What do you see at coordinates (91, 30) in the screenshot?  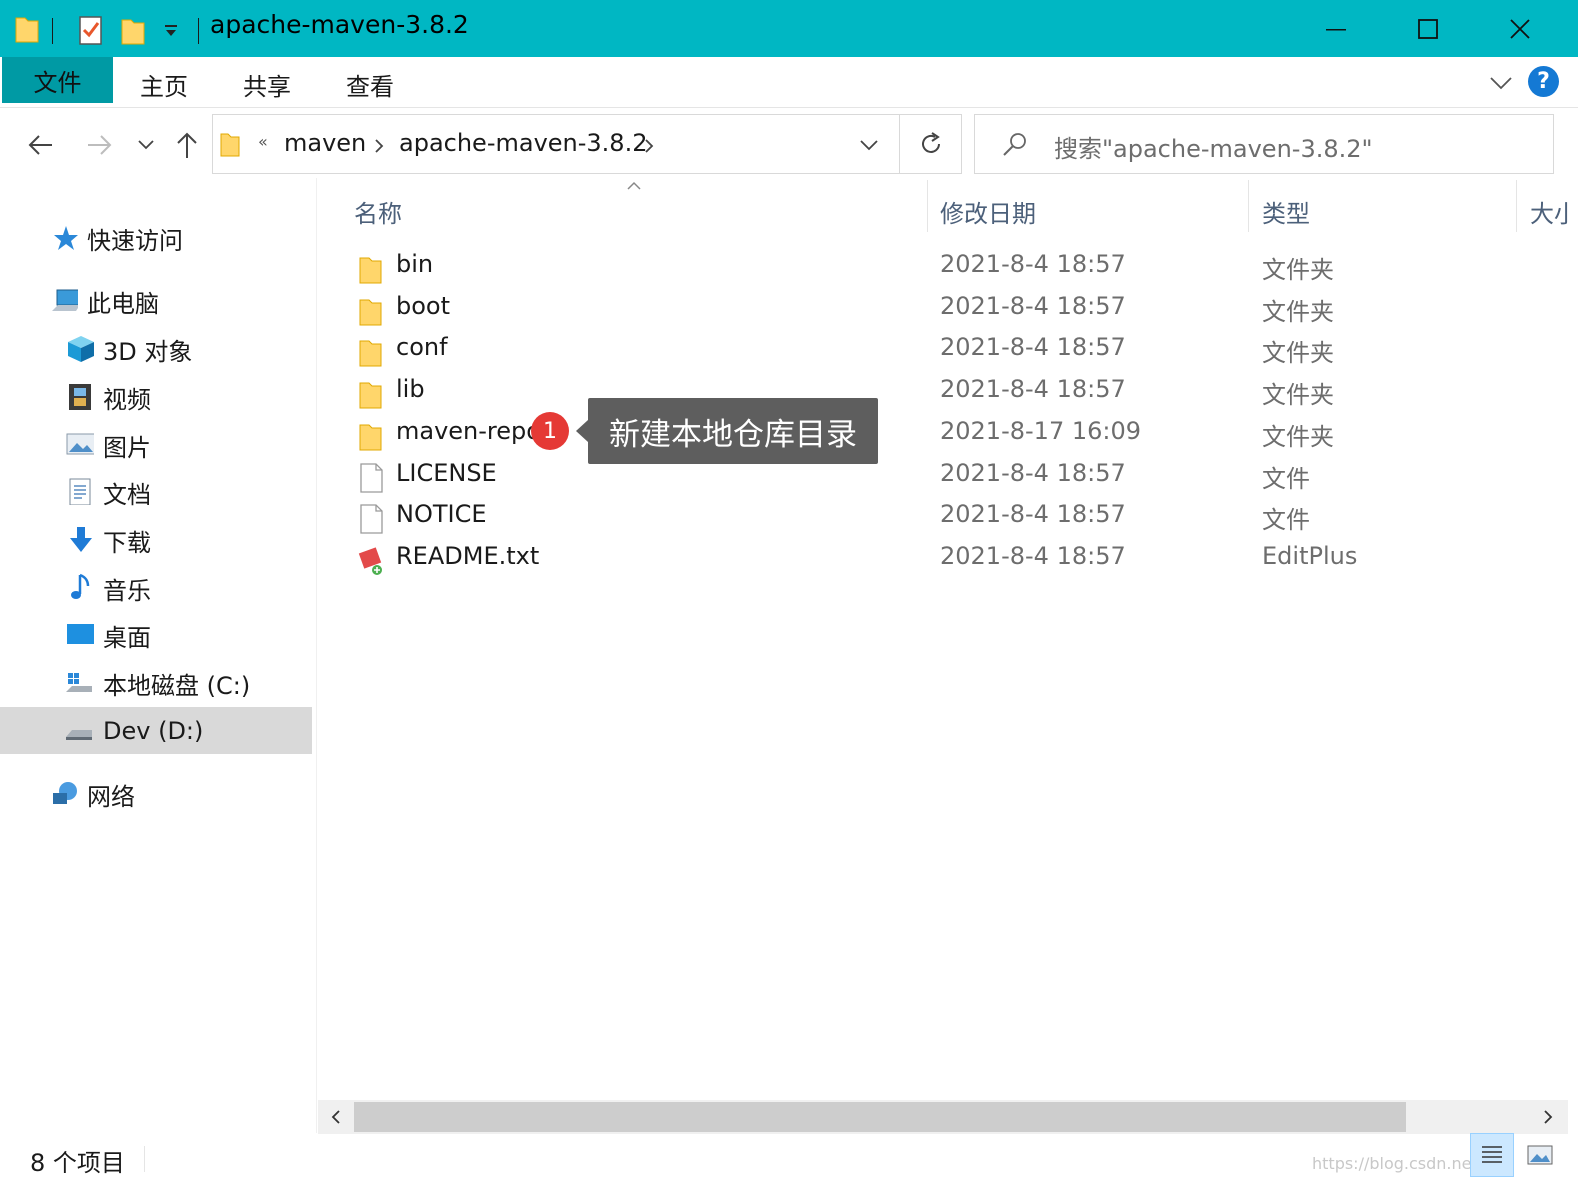 I see `properties-checklist-icon` at bounding box center [91, 30].